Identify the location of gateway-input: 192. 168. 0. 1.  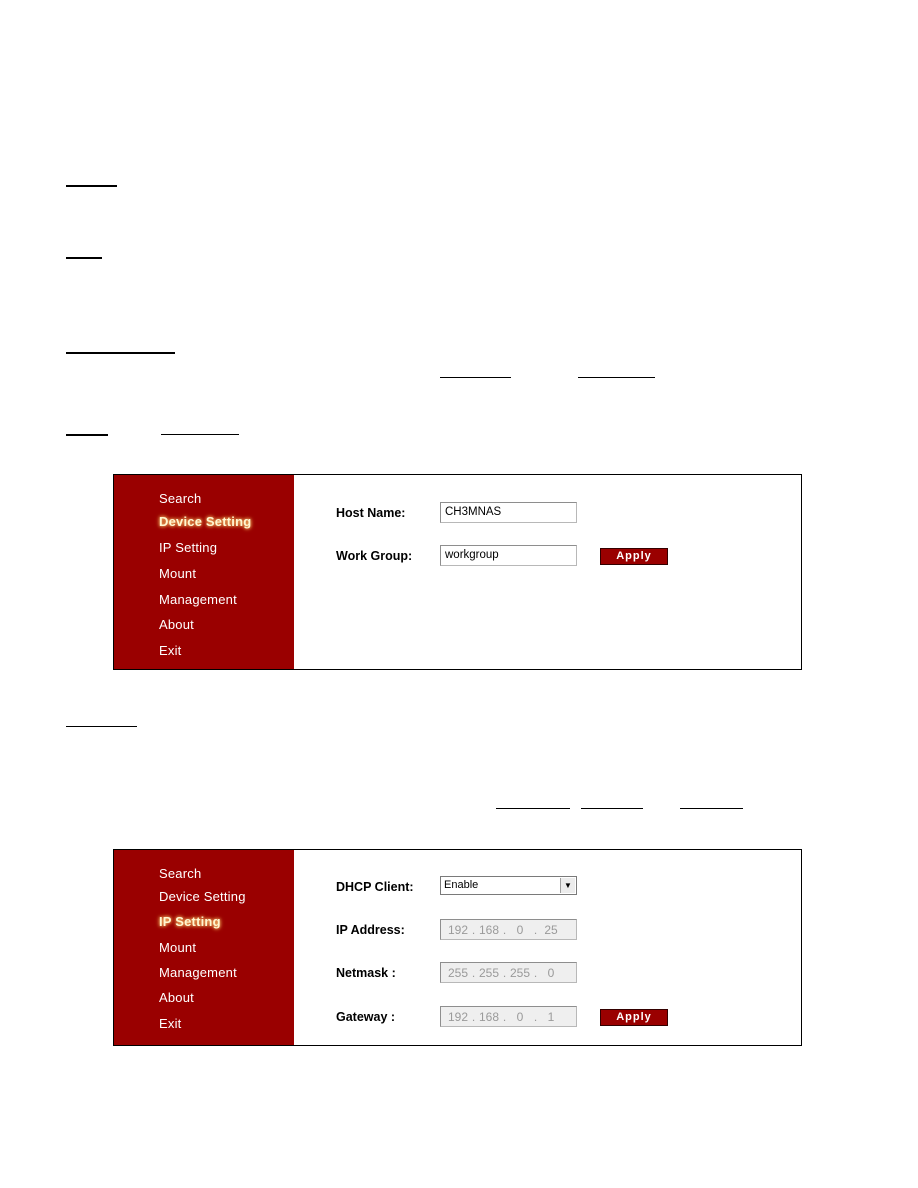
(508, 1016).